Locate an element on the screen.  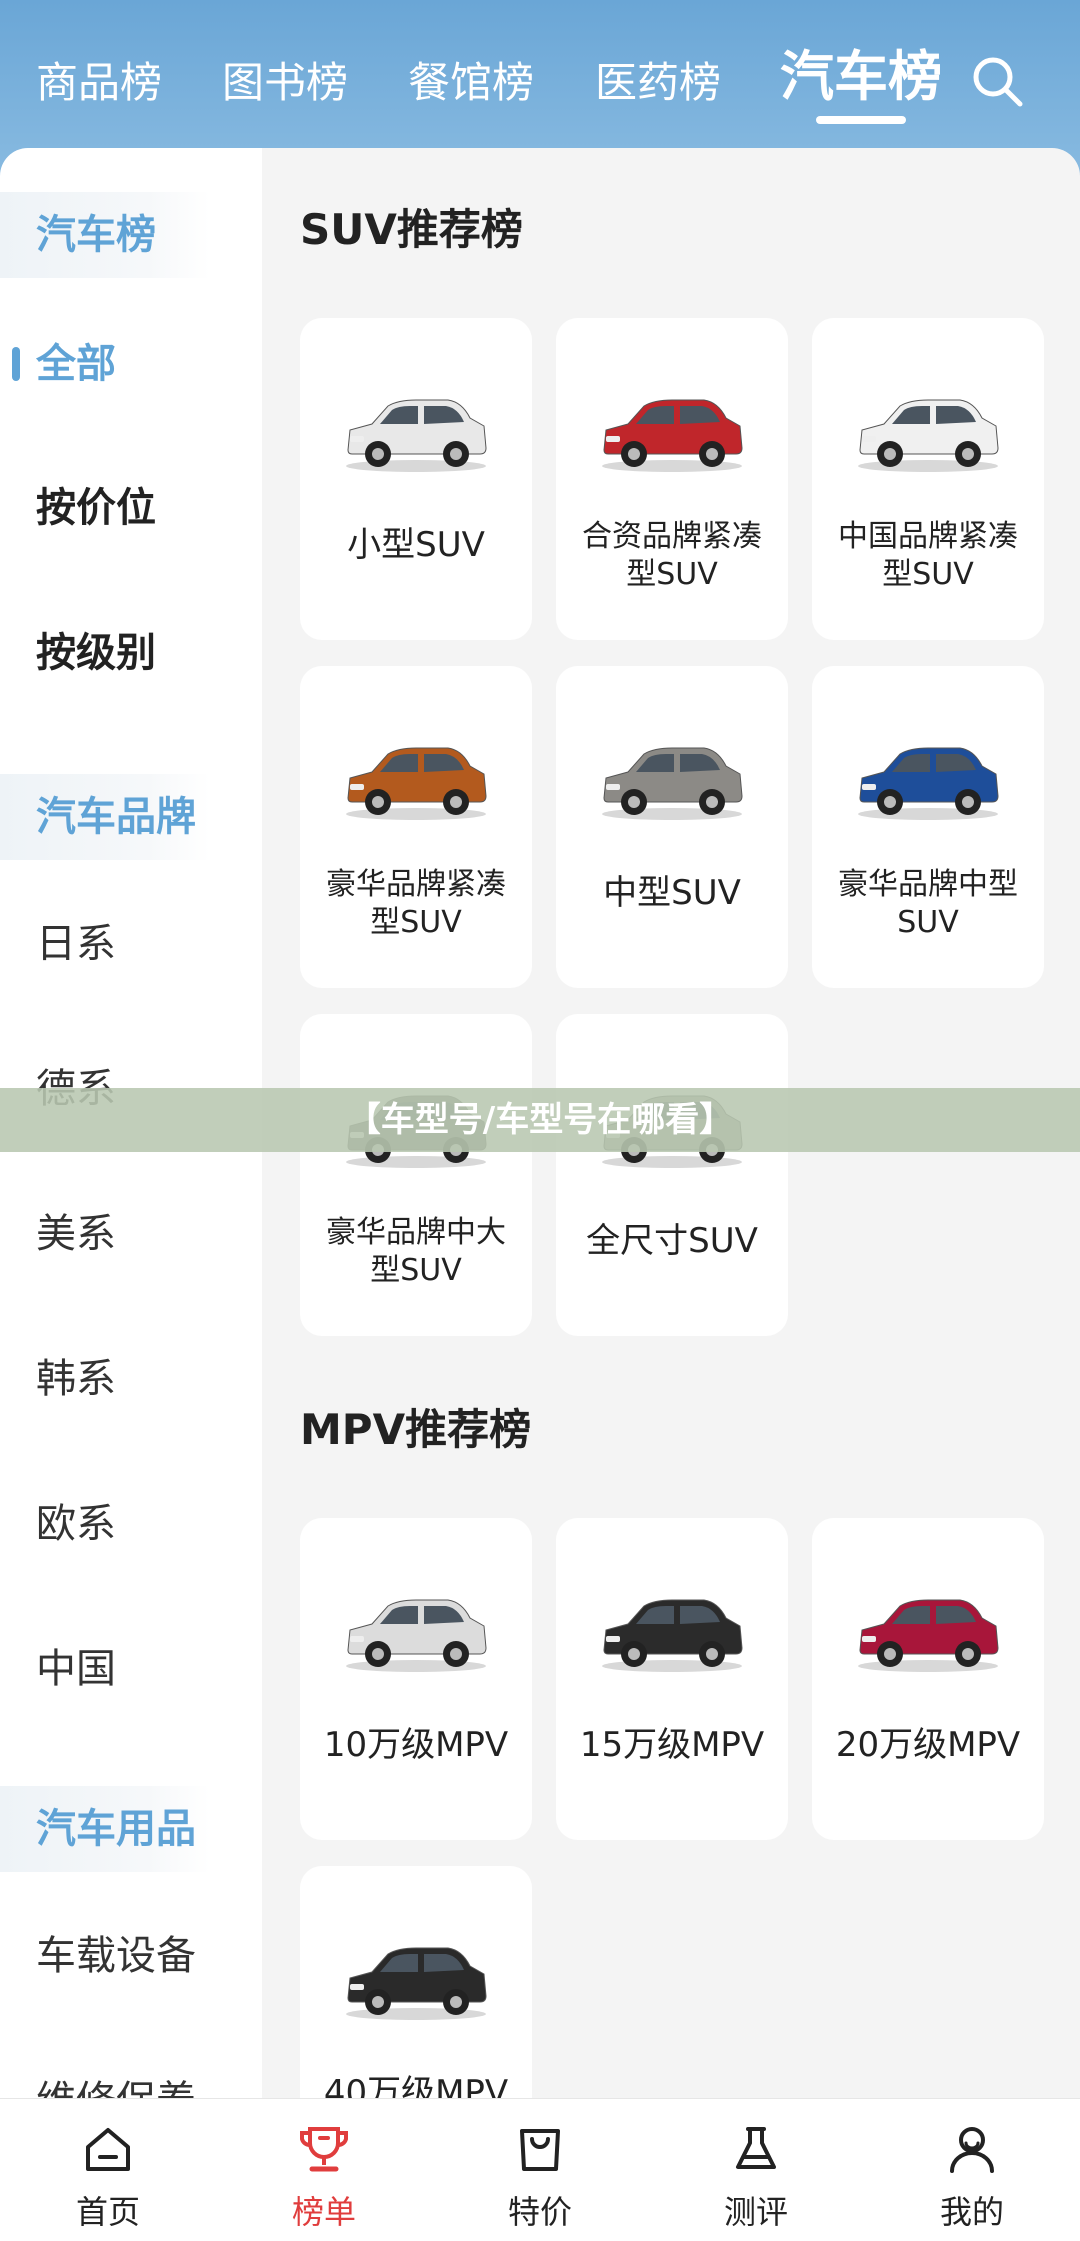
suv-section-title: SUV推荐榜 is located at coordinates (411, 229).